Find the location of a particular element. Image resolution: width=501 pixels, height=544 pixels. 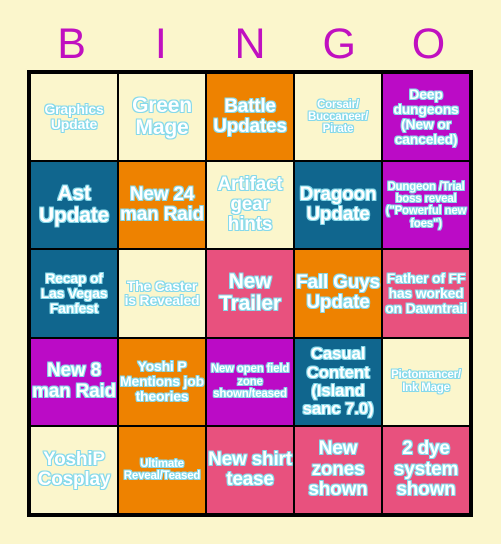

bingo-cell-label: Battle Updates is located at coordinates (250, 116).